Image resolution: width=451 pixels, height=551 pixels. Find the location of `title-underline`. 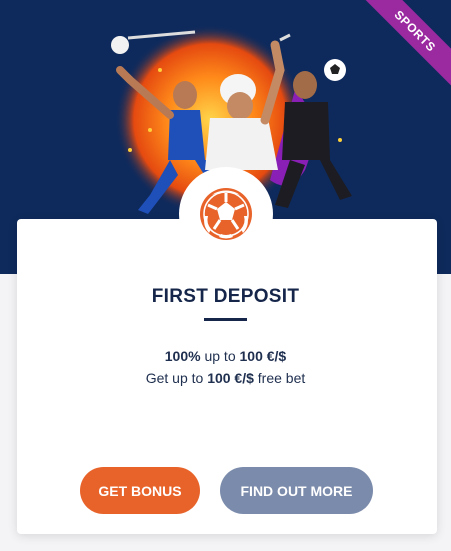

title-underline is located at coordinates (225, 319).